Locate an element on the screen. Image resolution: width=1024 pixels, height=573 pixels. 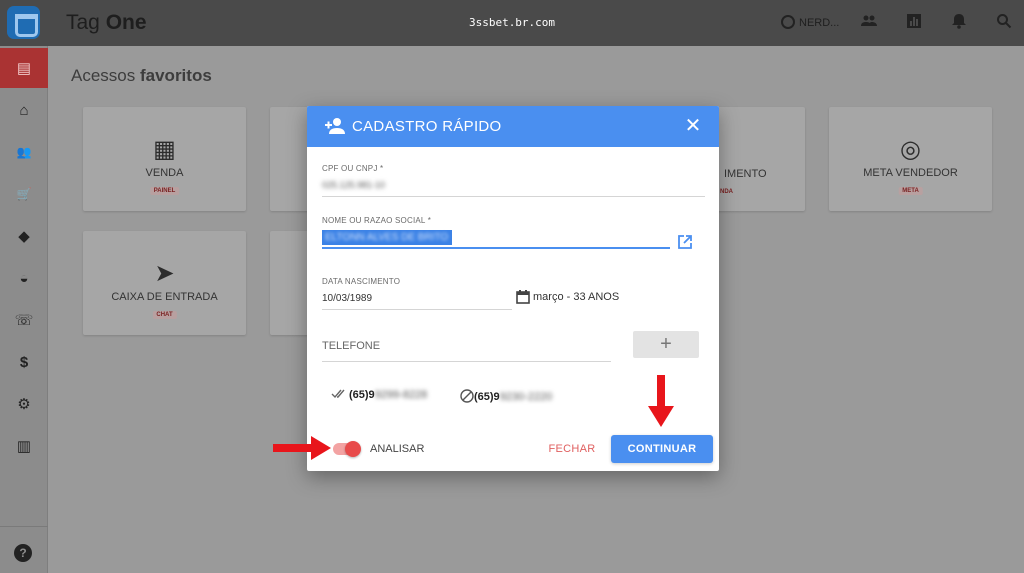
tile-badge: NDA is located at coordinates (726, 192).